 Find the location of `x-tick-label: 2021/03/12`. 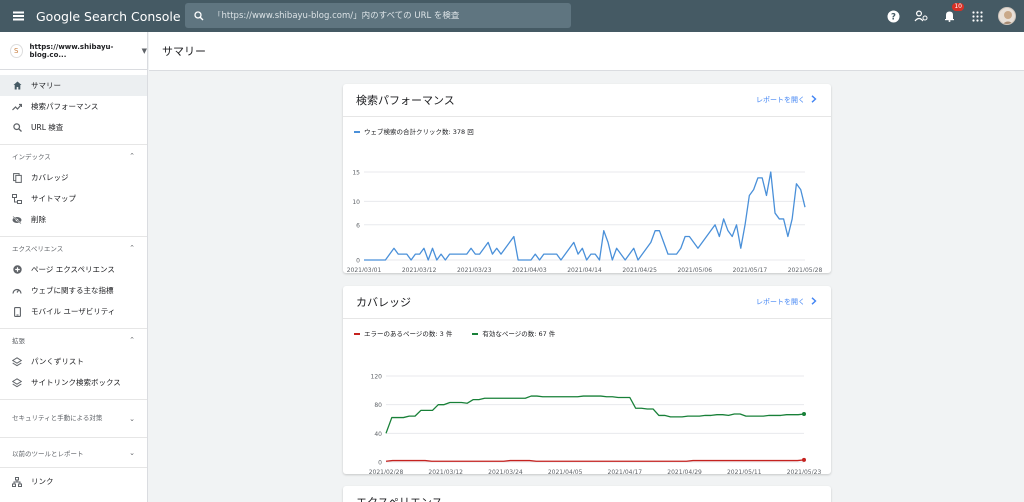

x-tick-label: 2021/03/12 is located at coordinates (445, 471).